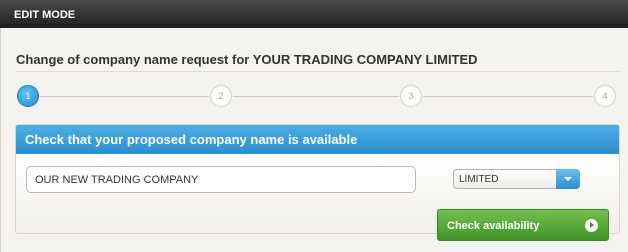 This screenshot has height=252, width=628. I want to click on progress-steps: 1 2 3 4, so click(314, 97).